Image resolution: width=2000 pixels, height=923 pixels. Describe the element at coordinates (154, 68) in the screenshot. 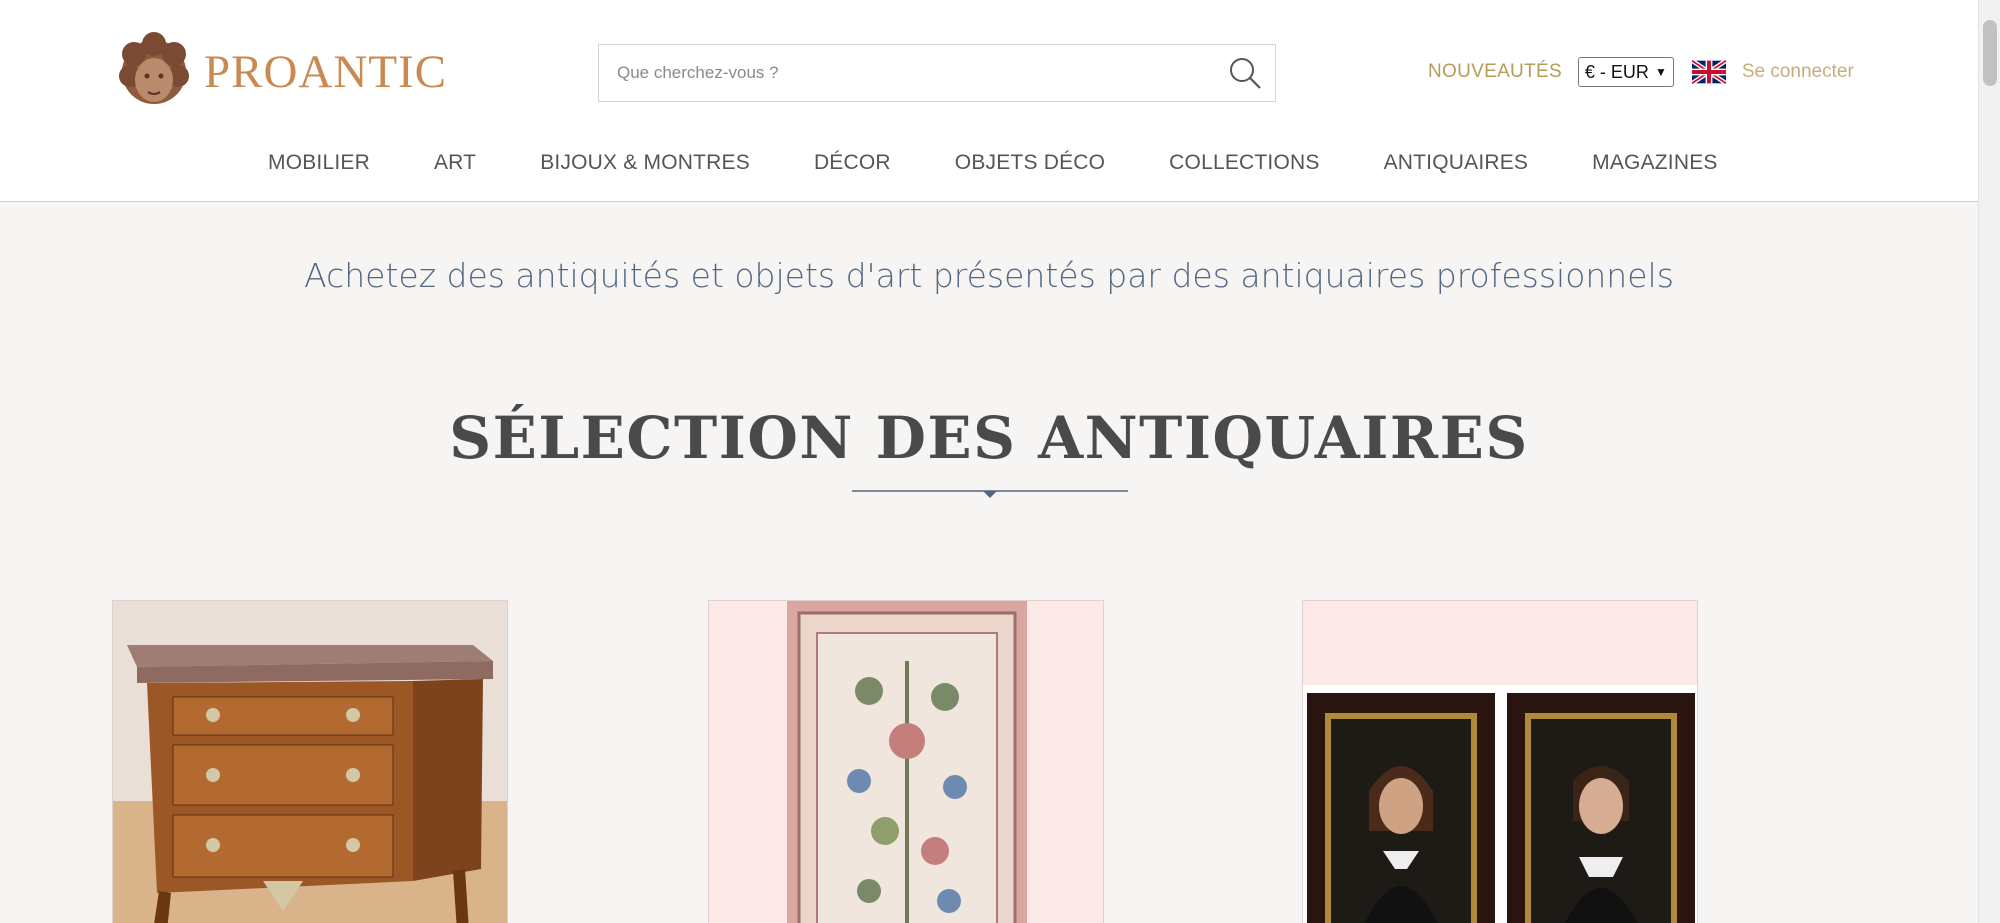

I see `cherub-head-icon` at that location.